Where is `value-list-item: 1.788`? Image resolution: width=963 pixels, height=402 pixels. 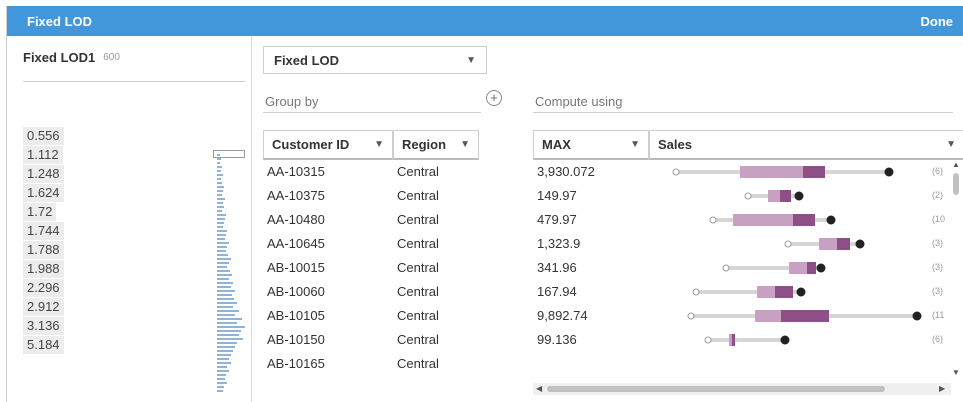
value-list-item: 1.788 is located at coordinates (128, 249).